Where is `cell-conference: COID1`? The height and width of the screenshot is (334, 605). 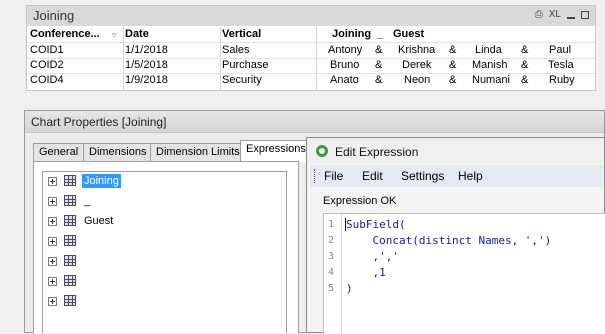 cell-conference: COID1 is located at coordinates (47, 50).